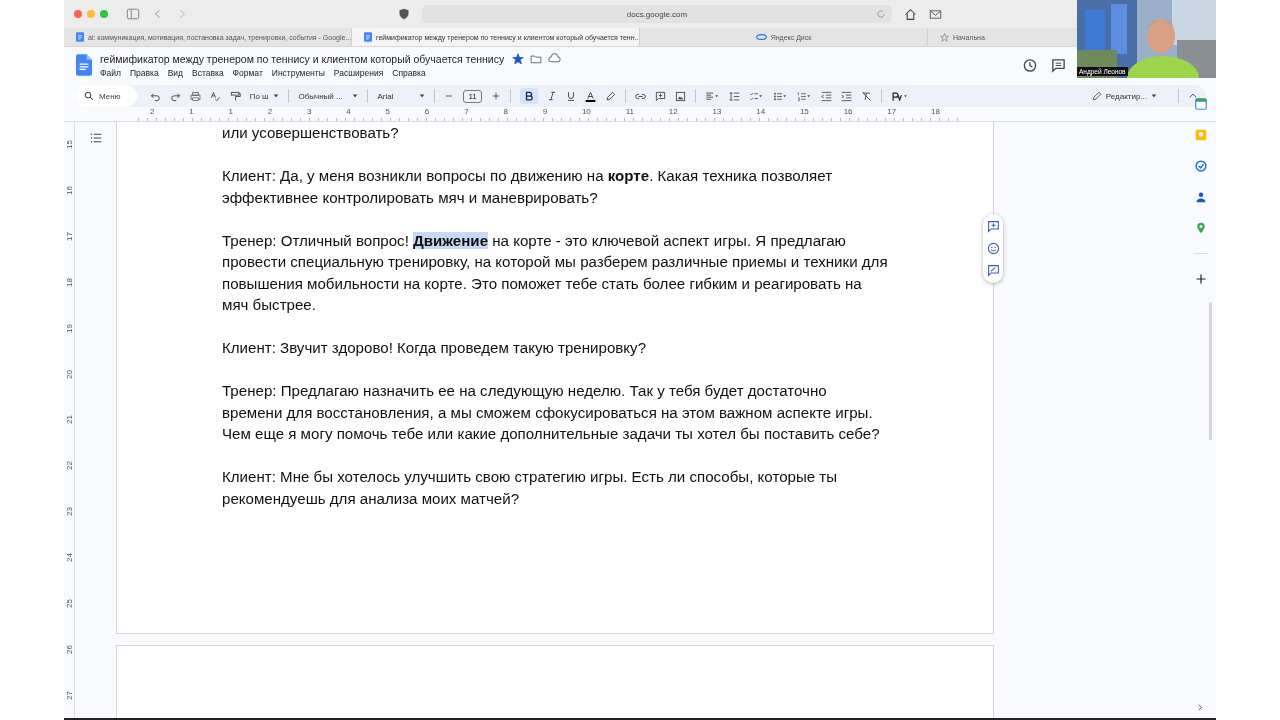 The image size is (1280, 720). I want to click on ruler-number: 10, so click(586, 112).